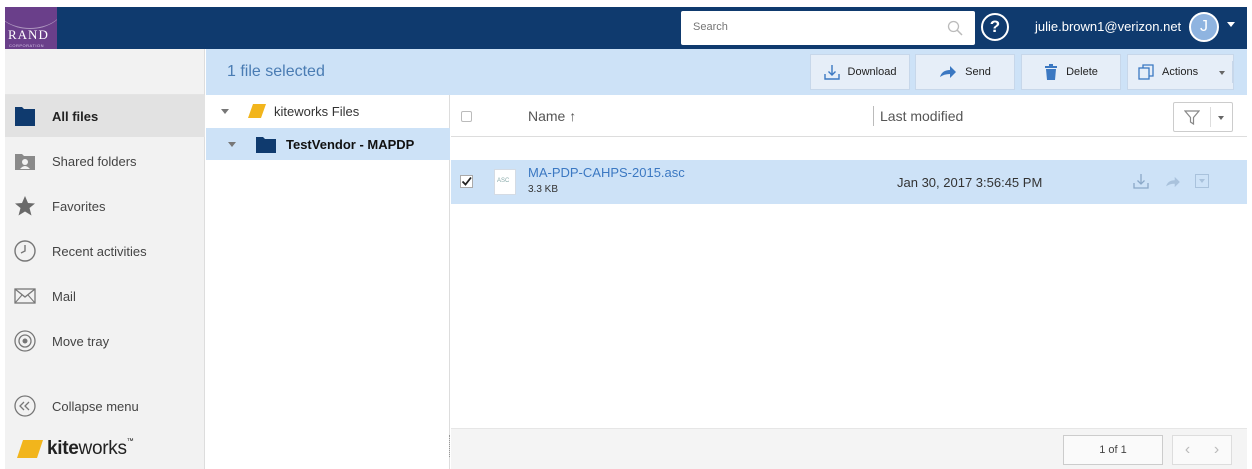 This screenshot has height=469, width=1252. What do you see at coordinates (552, 116) in the screenshot?
I see `column-header-name: Name ↑` at bounding box center [552, 116].